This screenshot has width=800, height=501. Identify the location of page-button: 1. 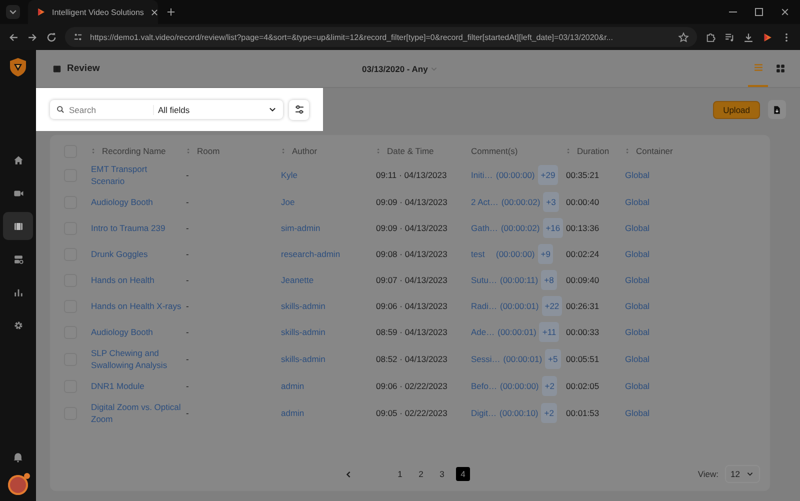
(400, 474).